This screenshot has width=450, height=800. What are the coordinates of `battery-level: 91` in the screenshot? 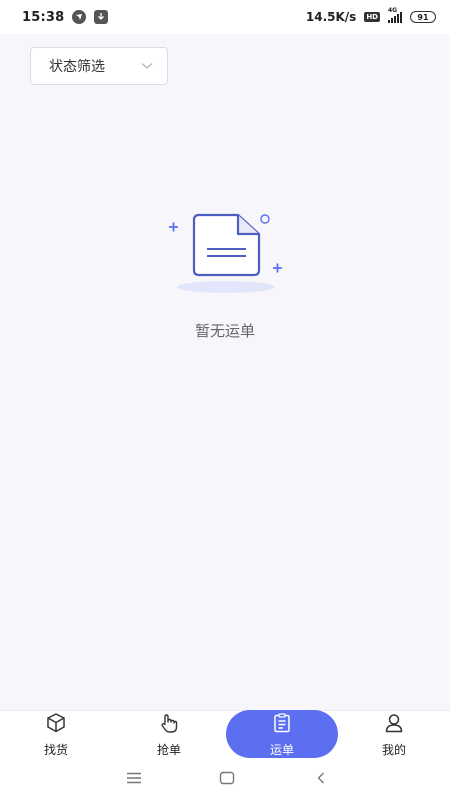 It's located at (423, 17).